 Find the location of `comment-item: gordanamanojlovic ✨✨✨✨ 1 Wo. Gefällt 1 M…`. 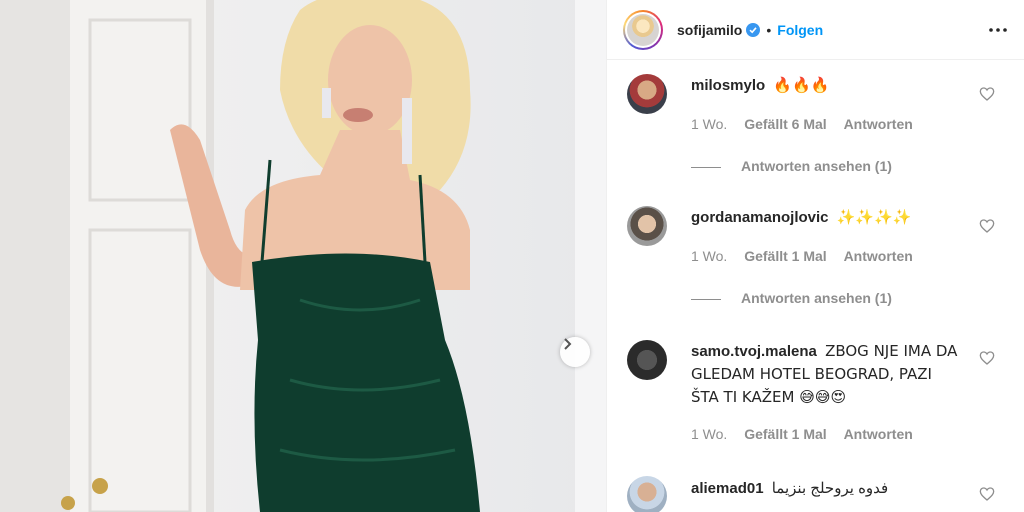

comment-item: gordanamanojlovic ✨✨✨✨ 1 Wo. Gefällt 1 M… is located at coordinates (818, 261).